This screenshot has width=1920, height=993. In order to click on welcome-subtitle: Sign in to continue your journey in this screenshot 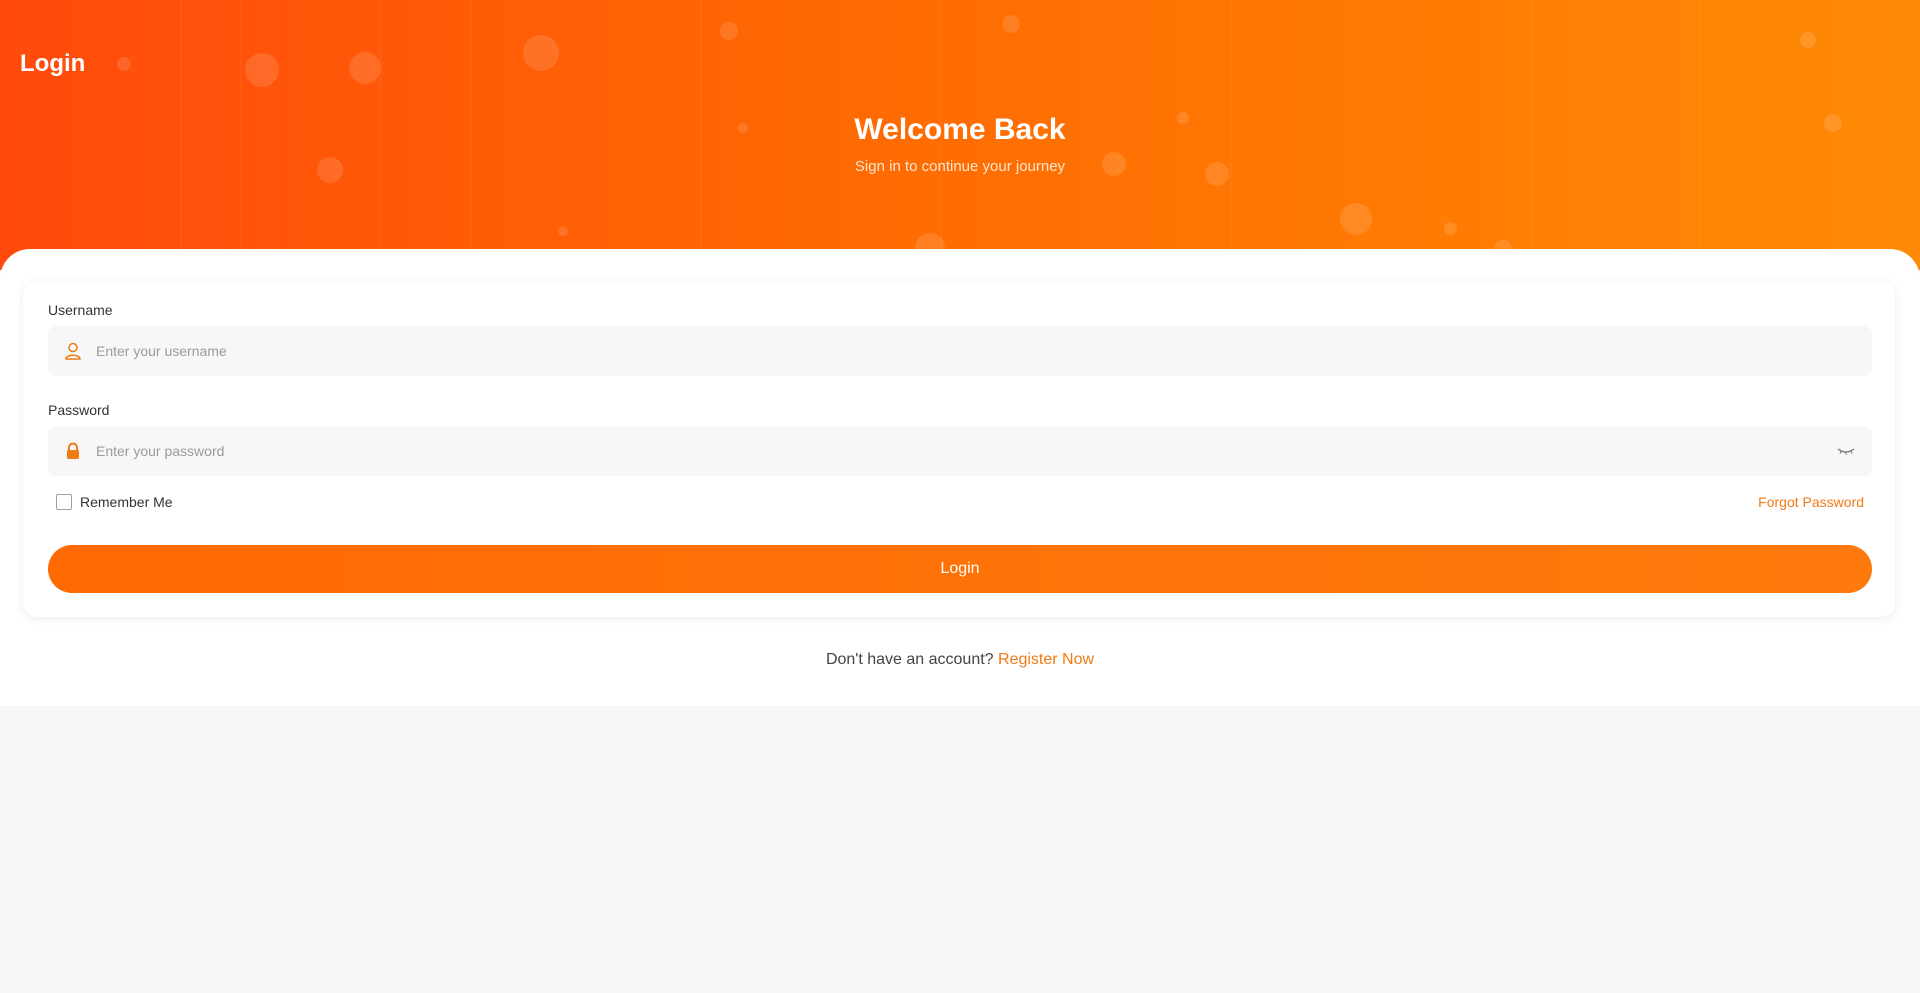, I will do `click(960, 166)`.